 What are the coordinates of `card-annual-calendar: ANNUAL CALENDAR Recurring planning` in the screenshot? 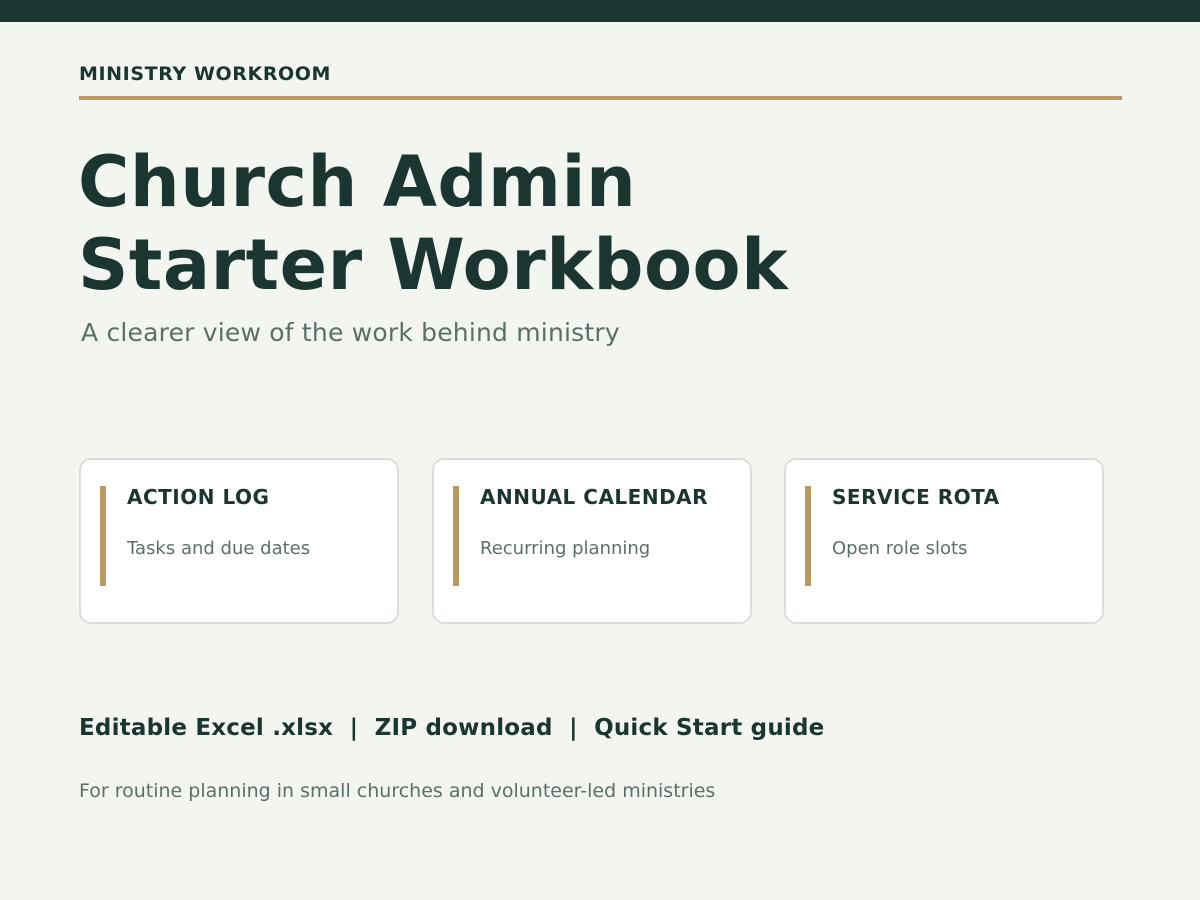 It's located at (592, 541).